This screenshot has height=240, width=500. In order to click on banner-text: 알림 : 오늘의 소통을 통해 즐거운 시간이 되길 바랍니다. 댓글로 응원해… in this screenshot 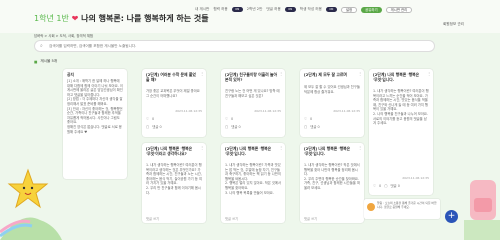, I will do `click(407, 205)`.